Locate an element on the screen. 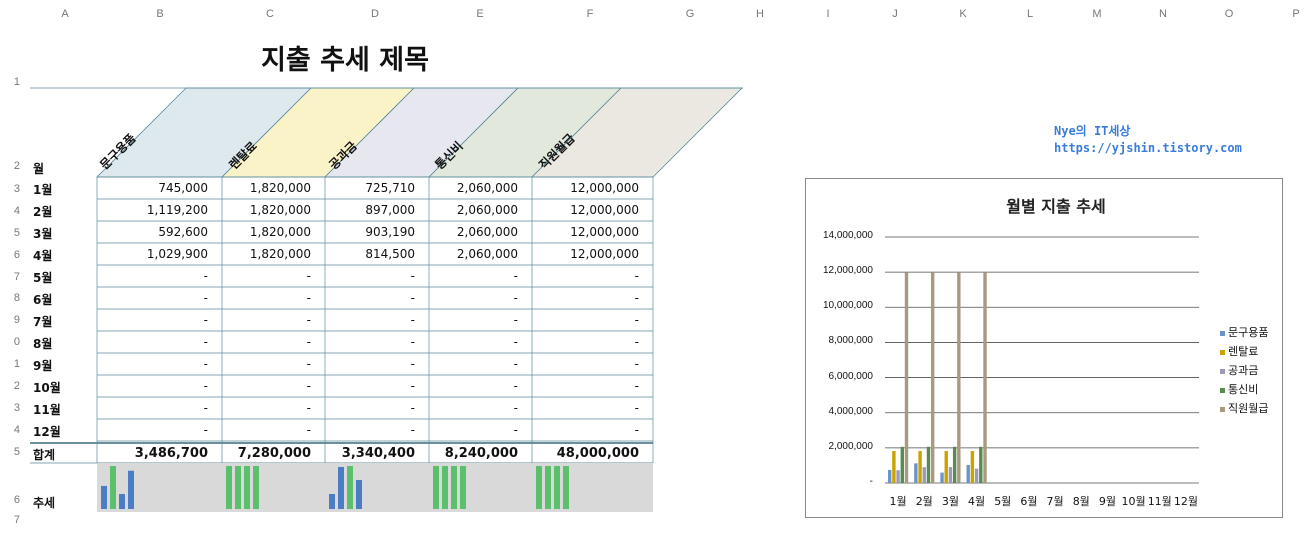  legend-item: 통신비 is located at coordinates (1239, 389).